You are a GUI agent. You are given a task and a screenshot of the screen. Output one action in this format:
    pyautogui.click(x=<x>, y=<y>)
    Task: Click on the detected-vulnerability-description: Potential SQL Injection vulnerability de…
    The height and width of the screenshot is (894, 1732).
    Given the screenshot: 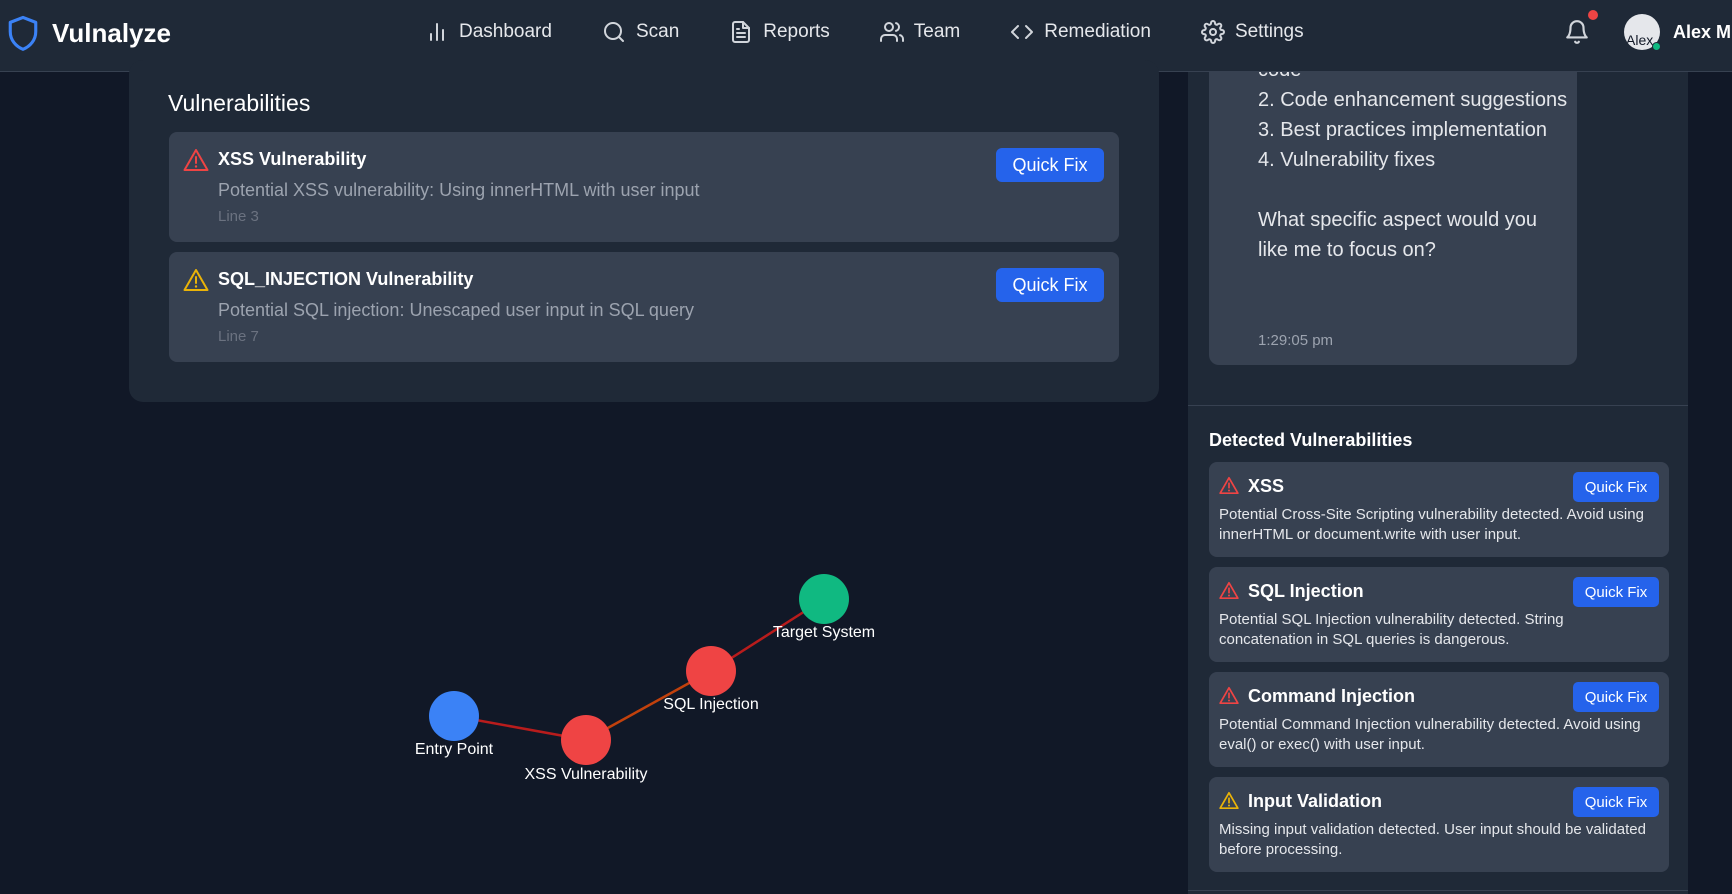 What is the action you would take?
    pyautogui.click(x=1391, y=629)
    